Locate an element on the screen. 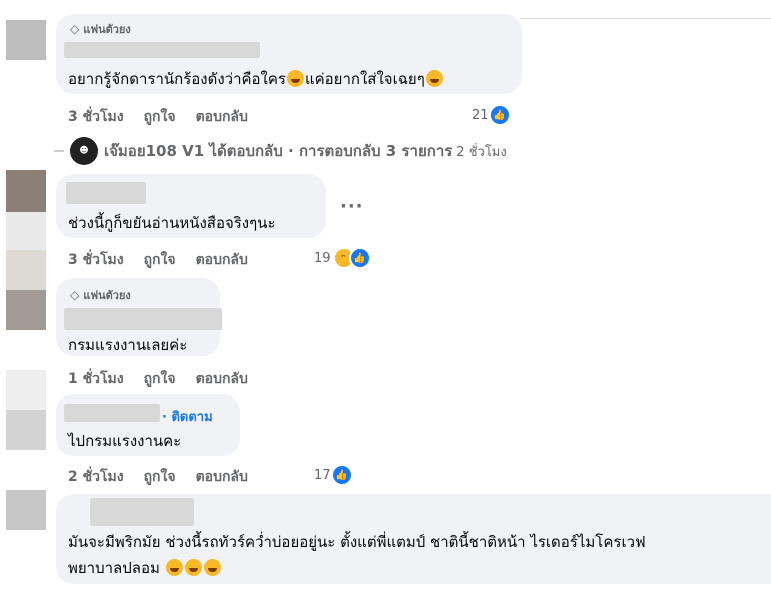 Image resolution: width=771 pixels, height=591 pixels. comment-time: 2 ชั่วโมง is located at coordinates (96, 477).